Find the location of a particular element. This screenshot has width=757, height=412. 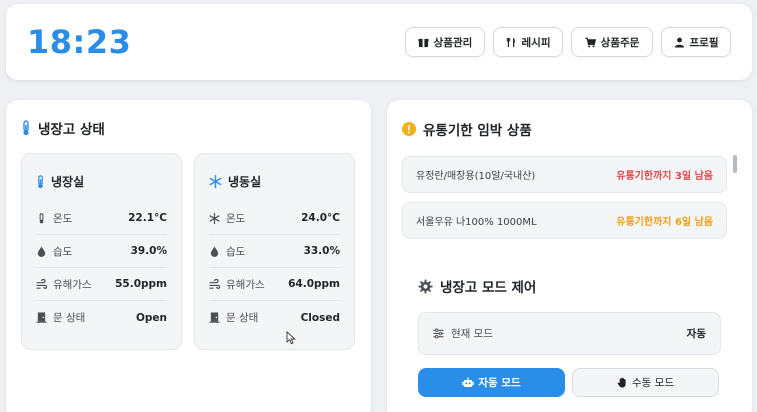

mouse-cursor-icon is located at coordinates (291, 338).